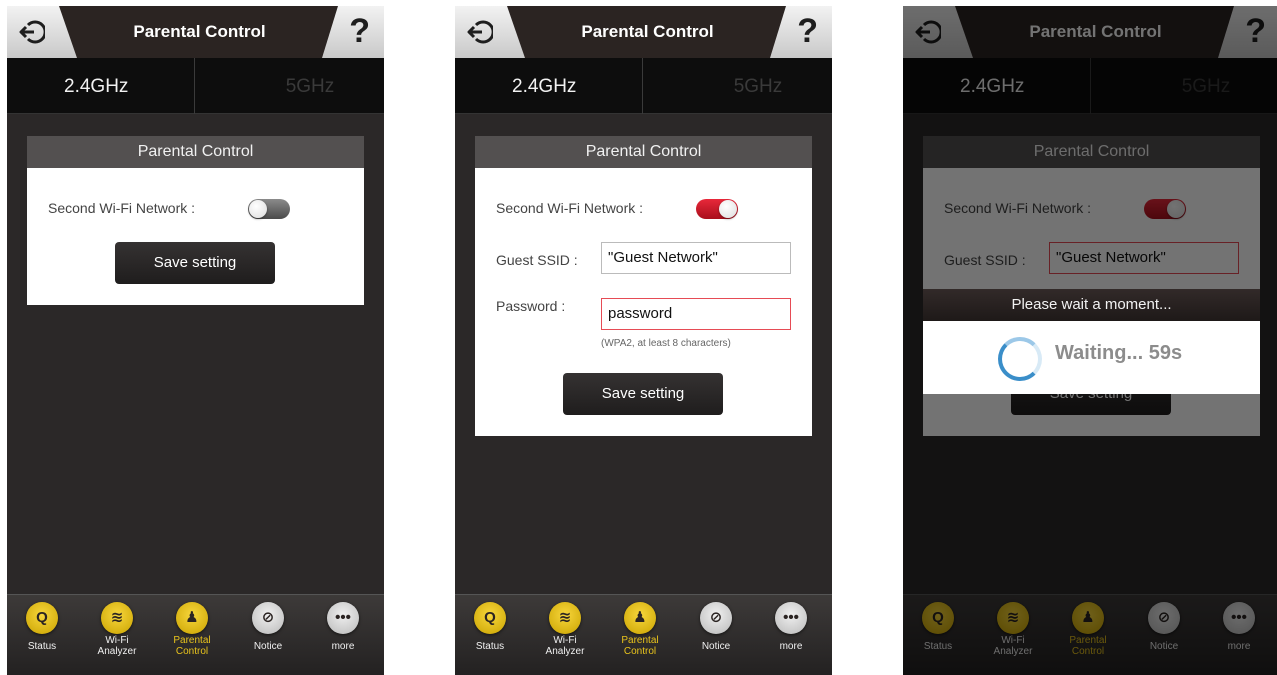 This screenshot has width=1277, height=675. What do you see at coordinates (1020, 359) in the screenshot?
I see `loading-spinner-icon` at bounding box center [1020, 359].